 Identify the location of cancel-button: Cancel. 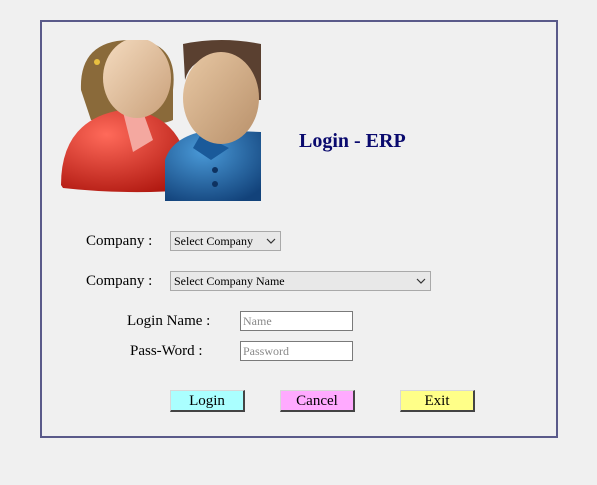
(317, 401).